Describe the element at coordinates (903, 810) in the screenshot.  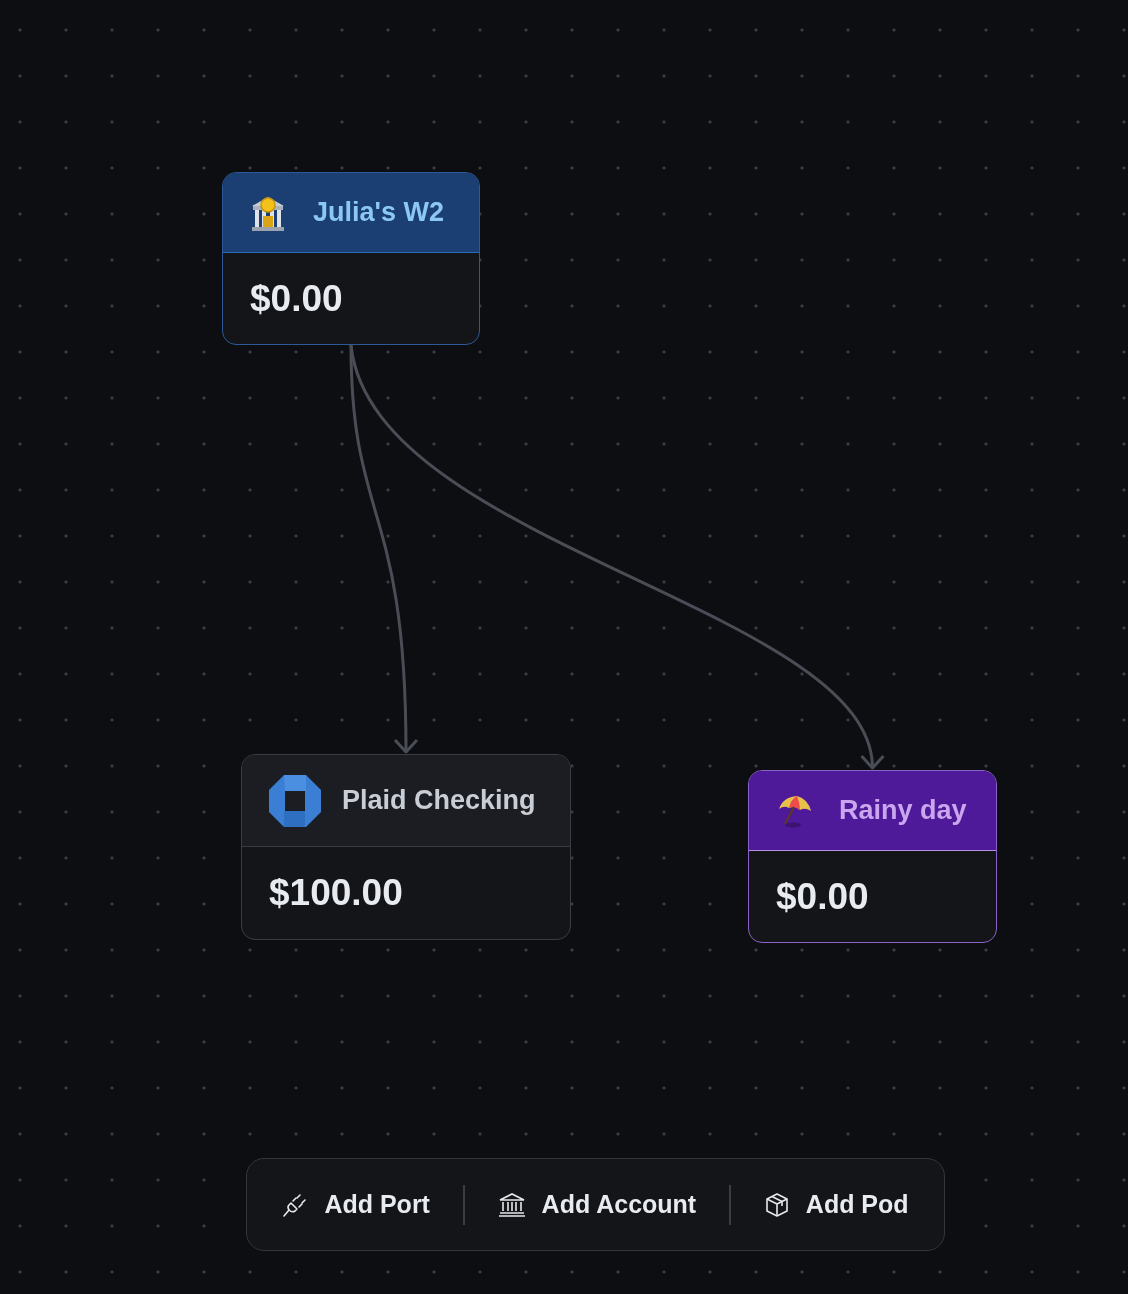
I see `node-title: Rainy day` at that location.